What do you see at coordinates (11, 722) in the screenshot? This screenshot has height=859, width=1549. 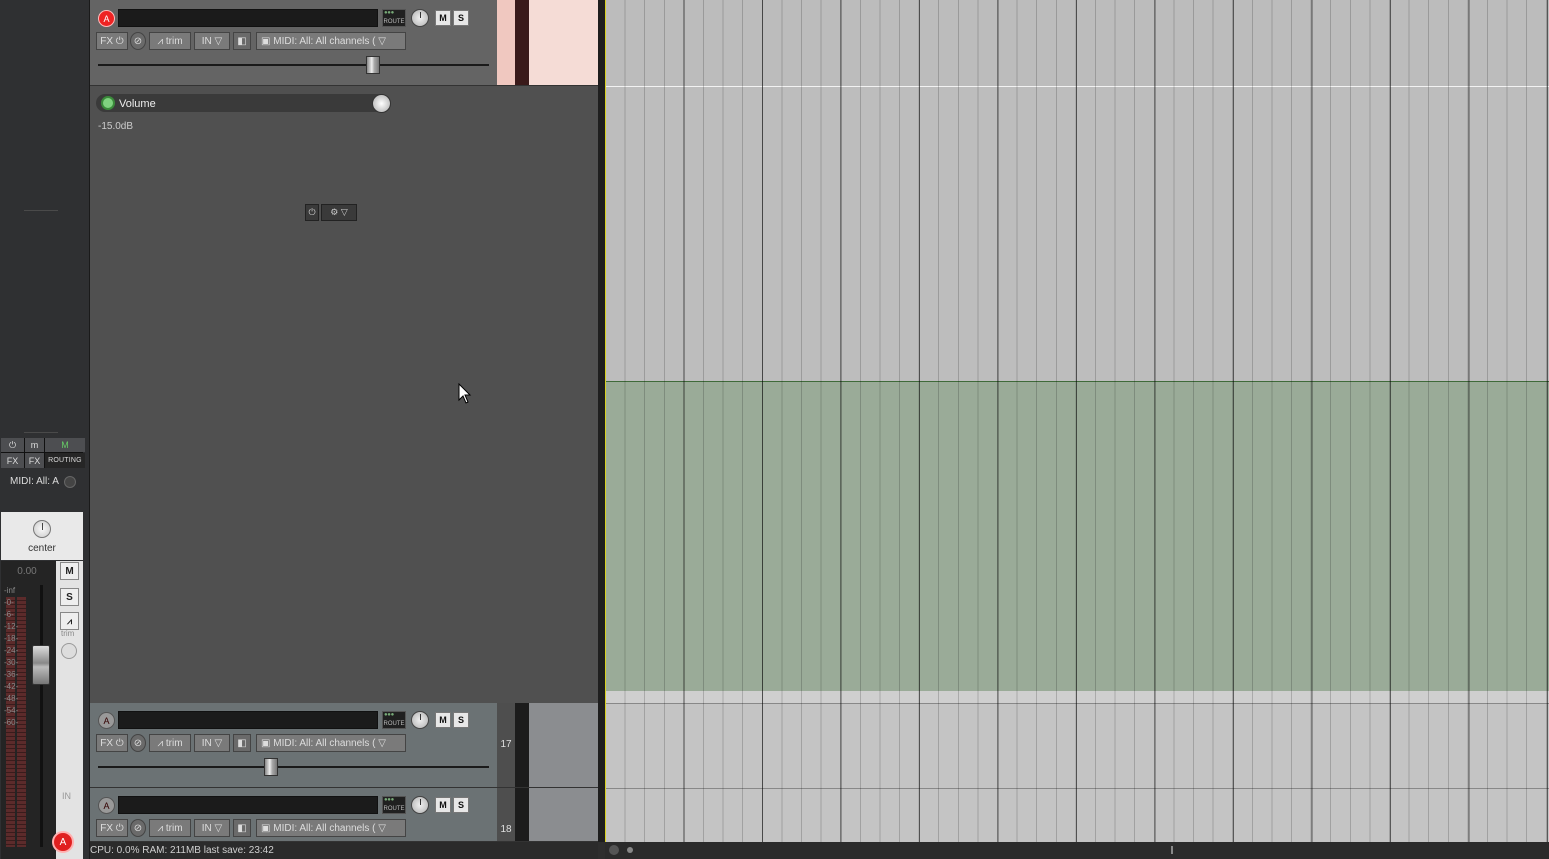 I see `meter-scale-label: -60-` at bounding box center [11, 722].